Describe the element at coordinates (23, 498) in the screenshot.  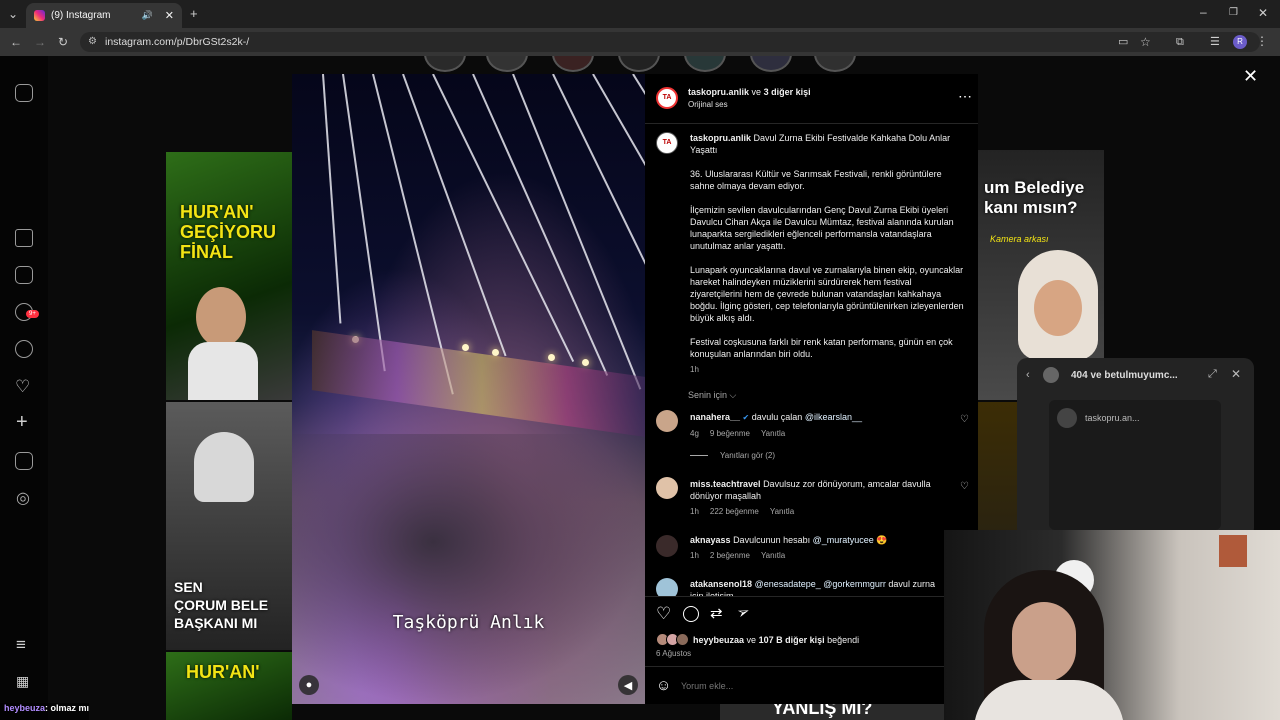
I see `threads-icon: ◎` at that location.